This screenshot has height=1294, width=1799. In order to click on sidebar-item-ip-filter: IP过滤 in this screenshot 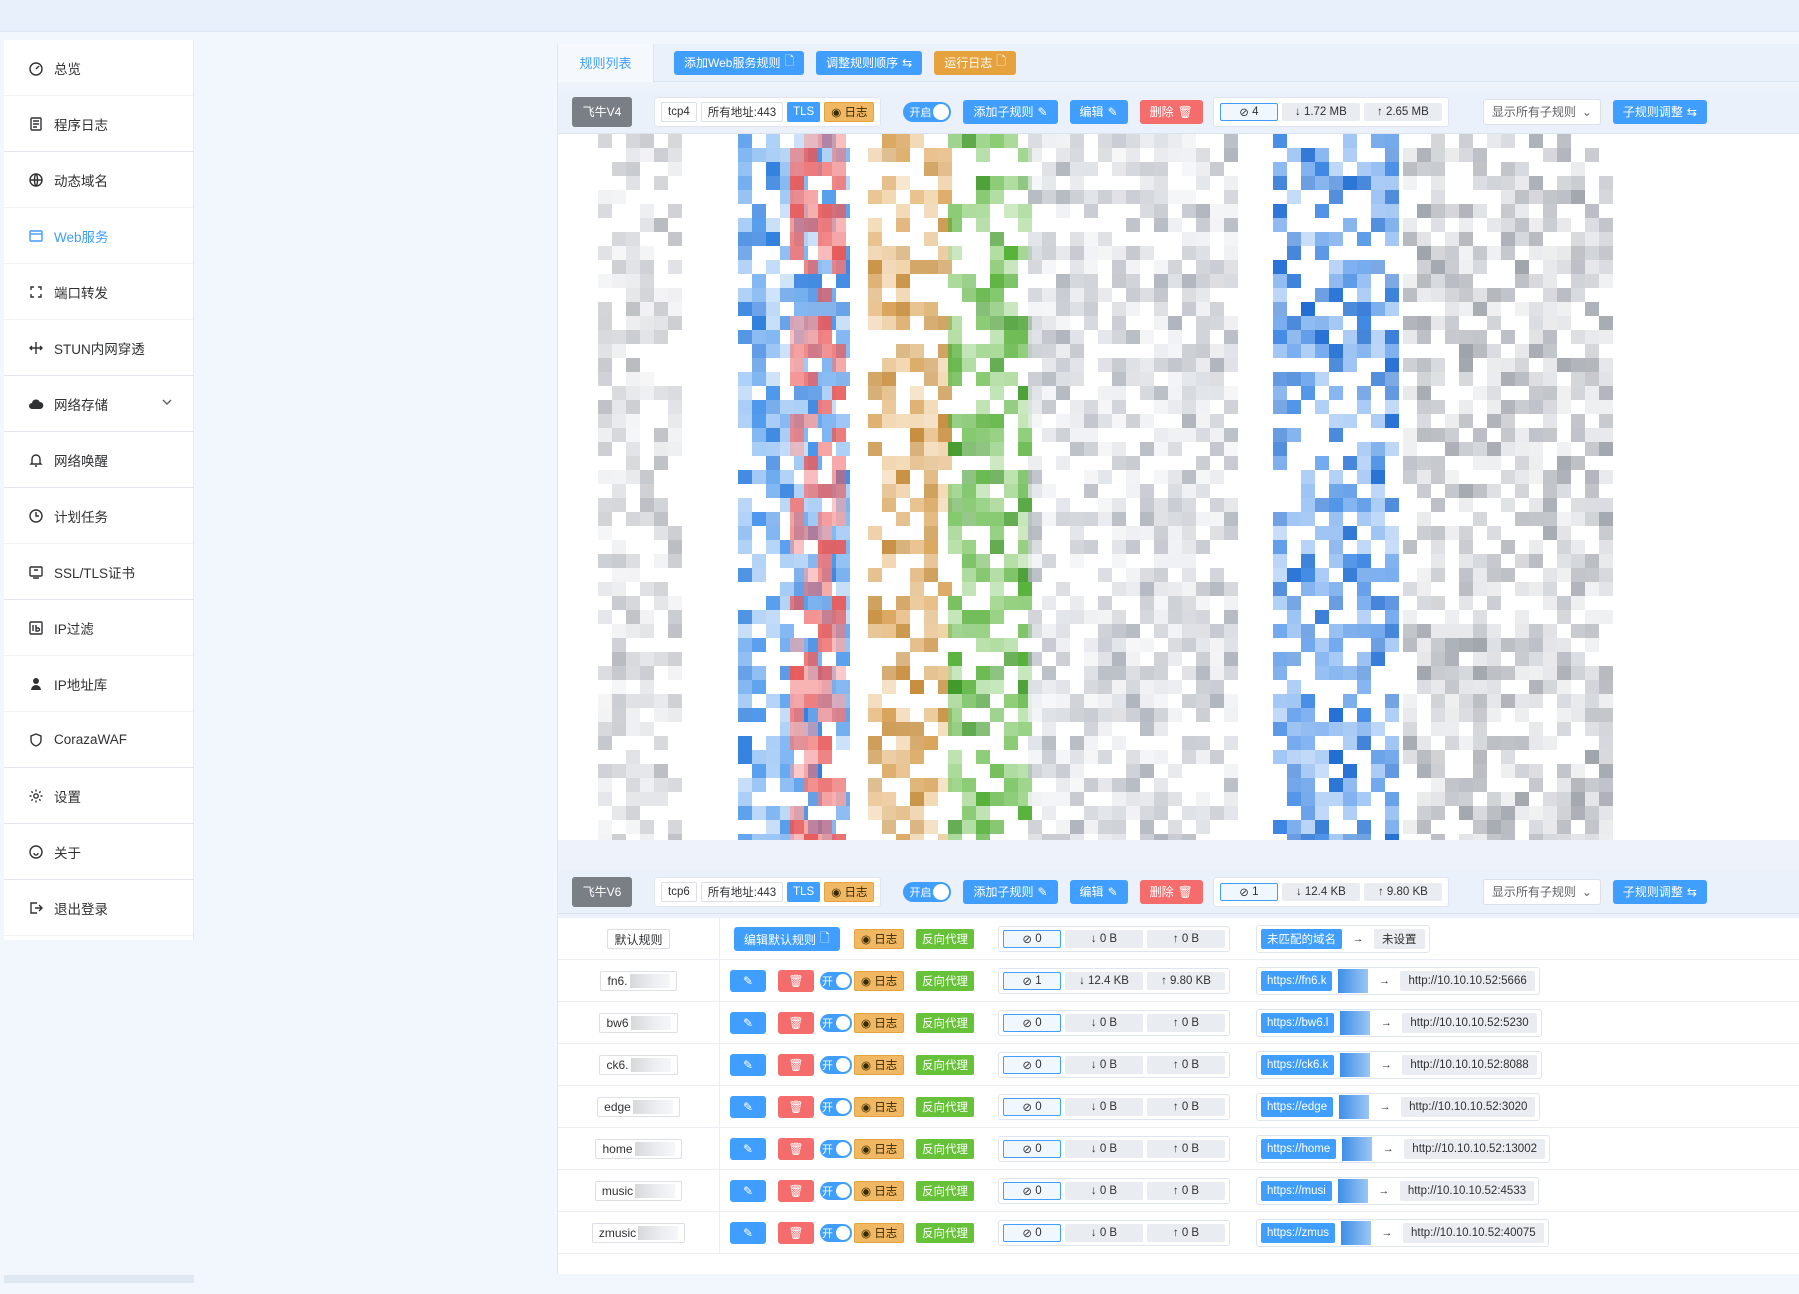, I will do `click(98, 628)`.